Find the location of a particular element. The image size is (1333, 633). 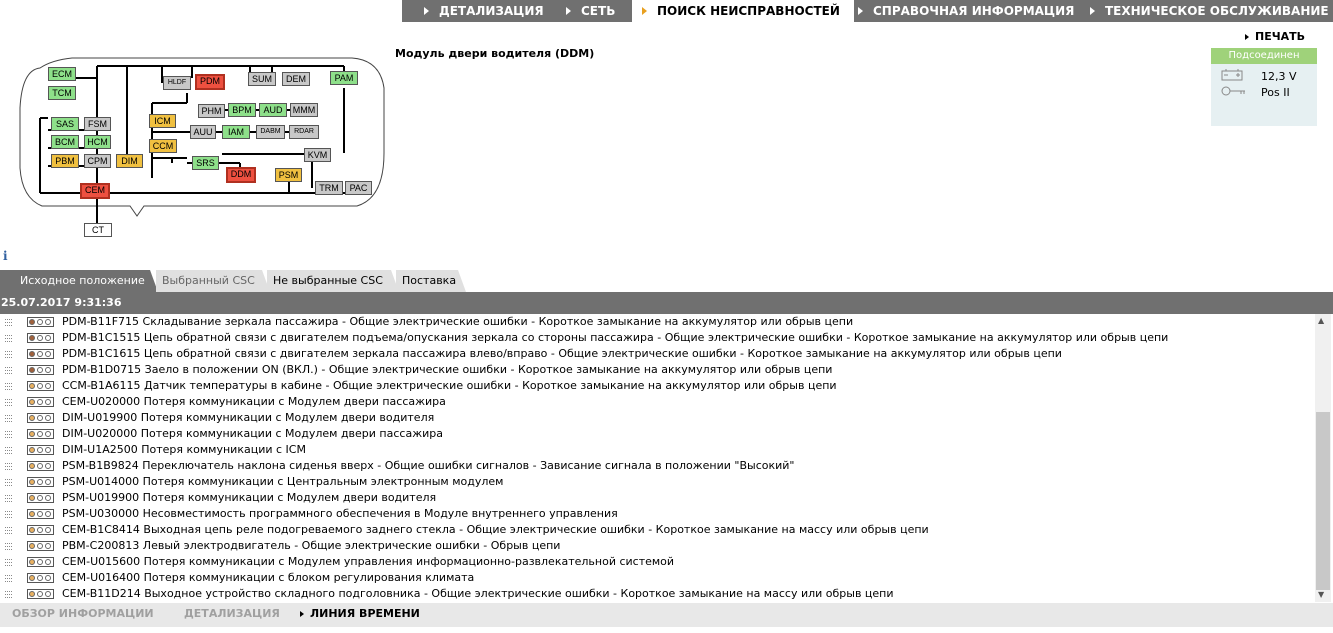

node-ecm: ECM is located at coordinates (62, 74).